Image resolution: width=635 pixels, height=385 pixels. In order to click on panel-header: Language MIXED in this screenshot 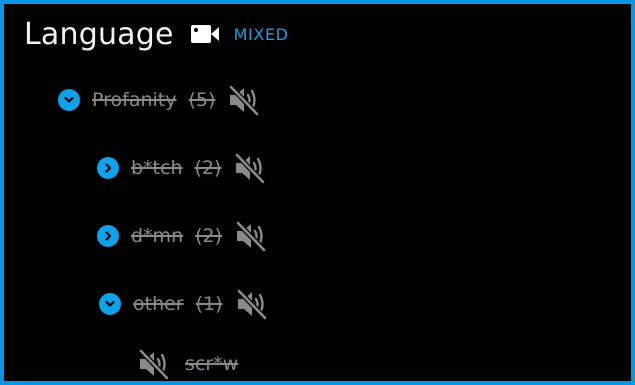, I will do `click(156, 34)`.